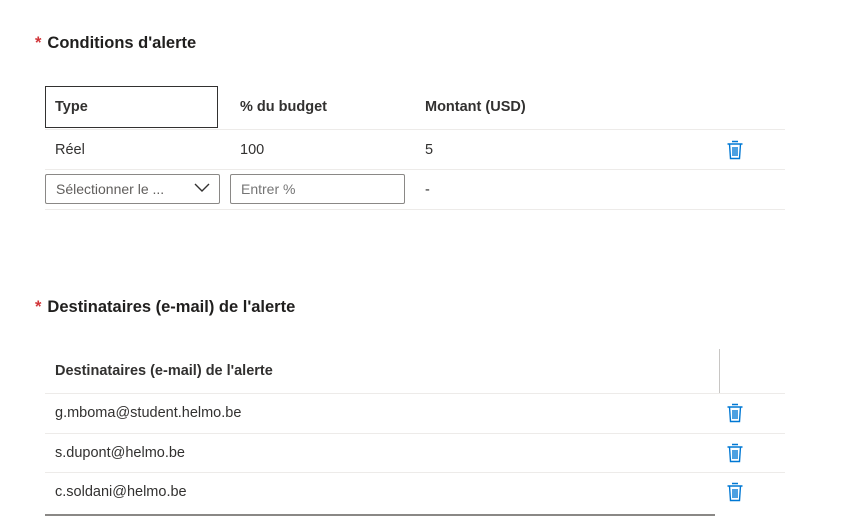  I want to click on alert-recipients-label: Destinataires (e-mail) de l'alerte, so click(171, 307).